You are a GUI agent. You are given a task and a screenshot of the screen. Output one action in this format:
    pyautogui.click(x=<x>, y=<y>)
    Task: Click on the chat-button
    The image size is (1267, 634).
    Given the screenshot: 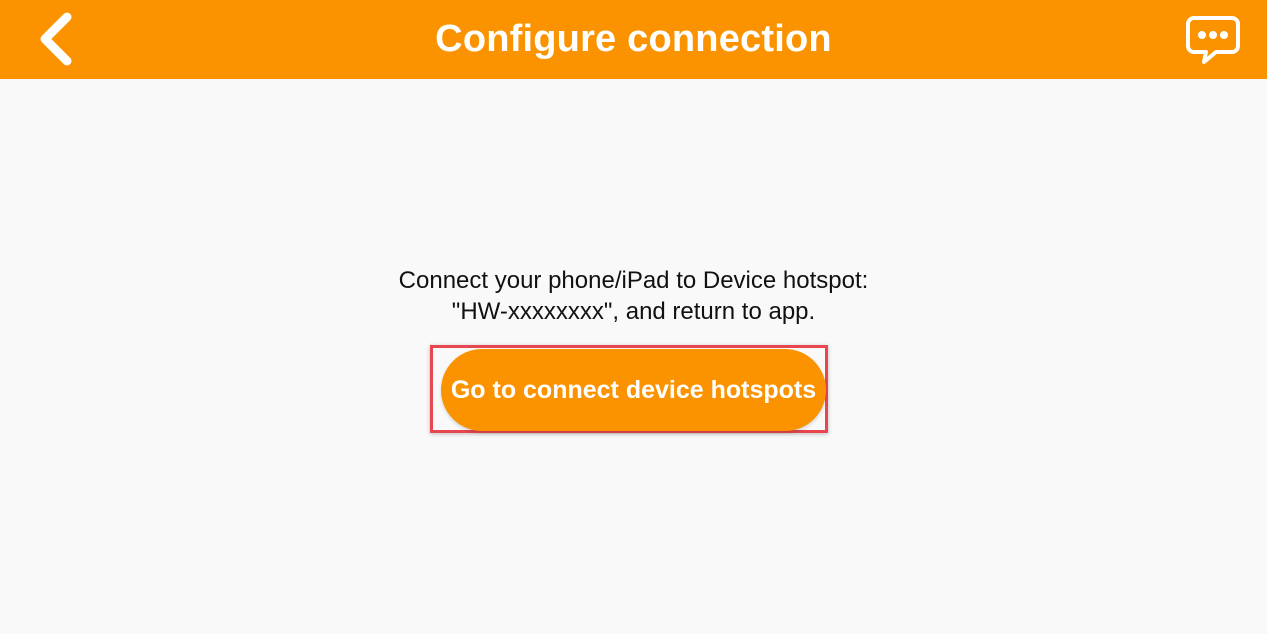 What is the action you would take?
    pyautogui.click(x=1213, y=40)
    